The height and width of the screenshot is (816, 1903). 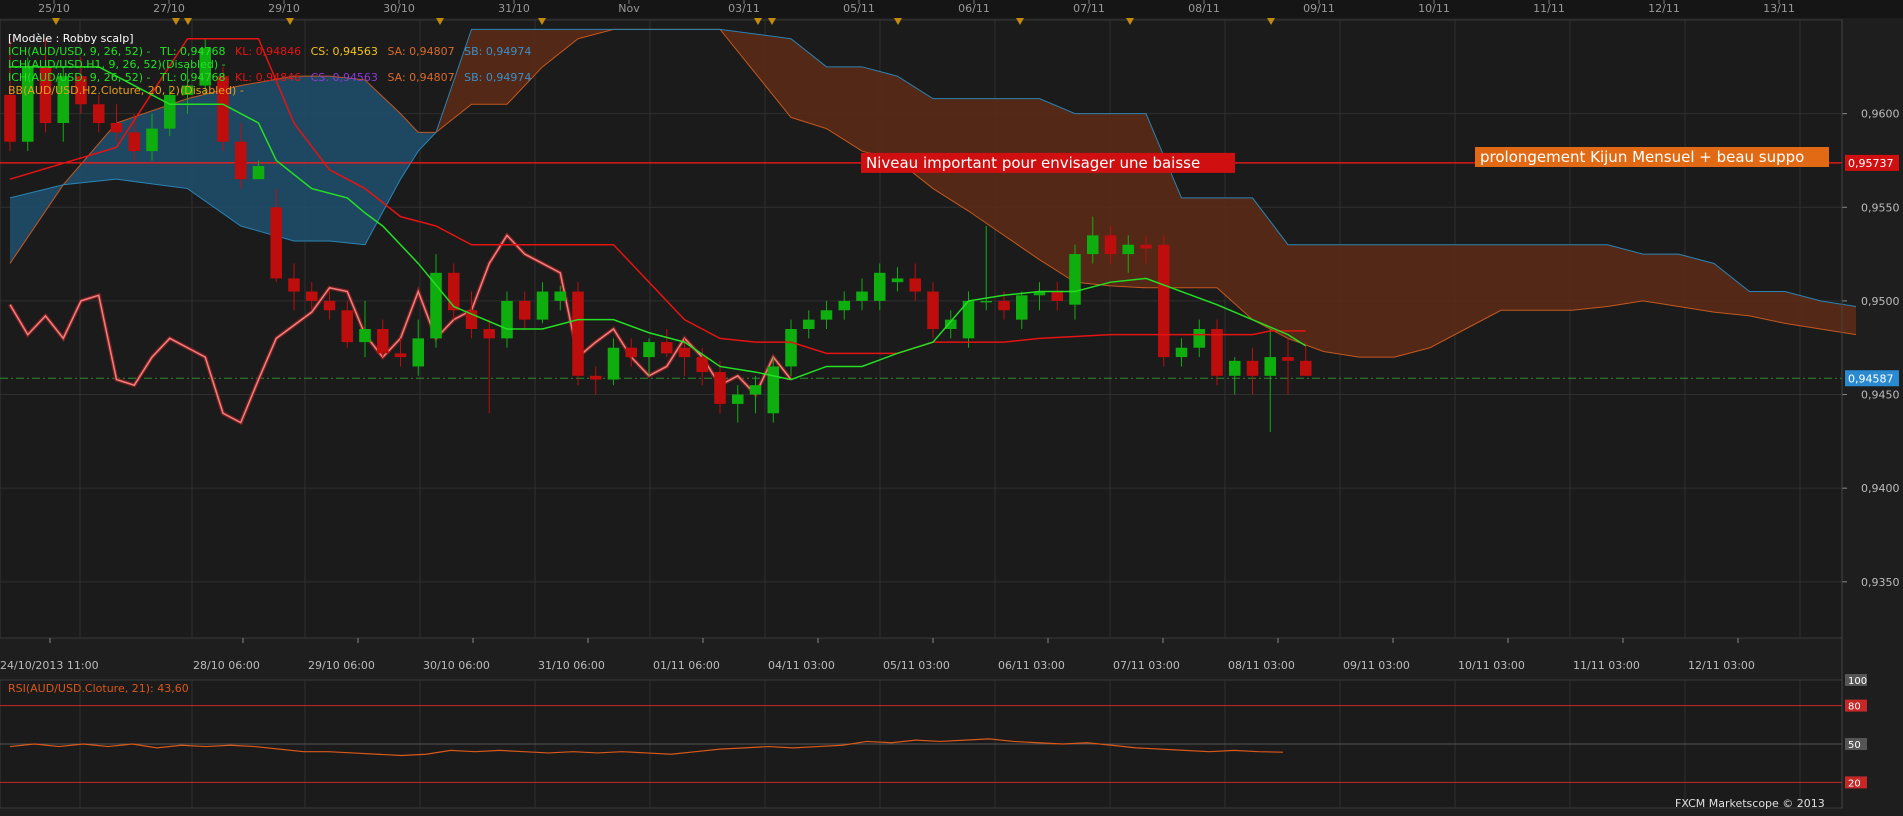 I want to click on y-tick-label: 0,9450, so click(x=1880, y=395).